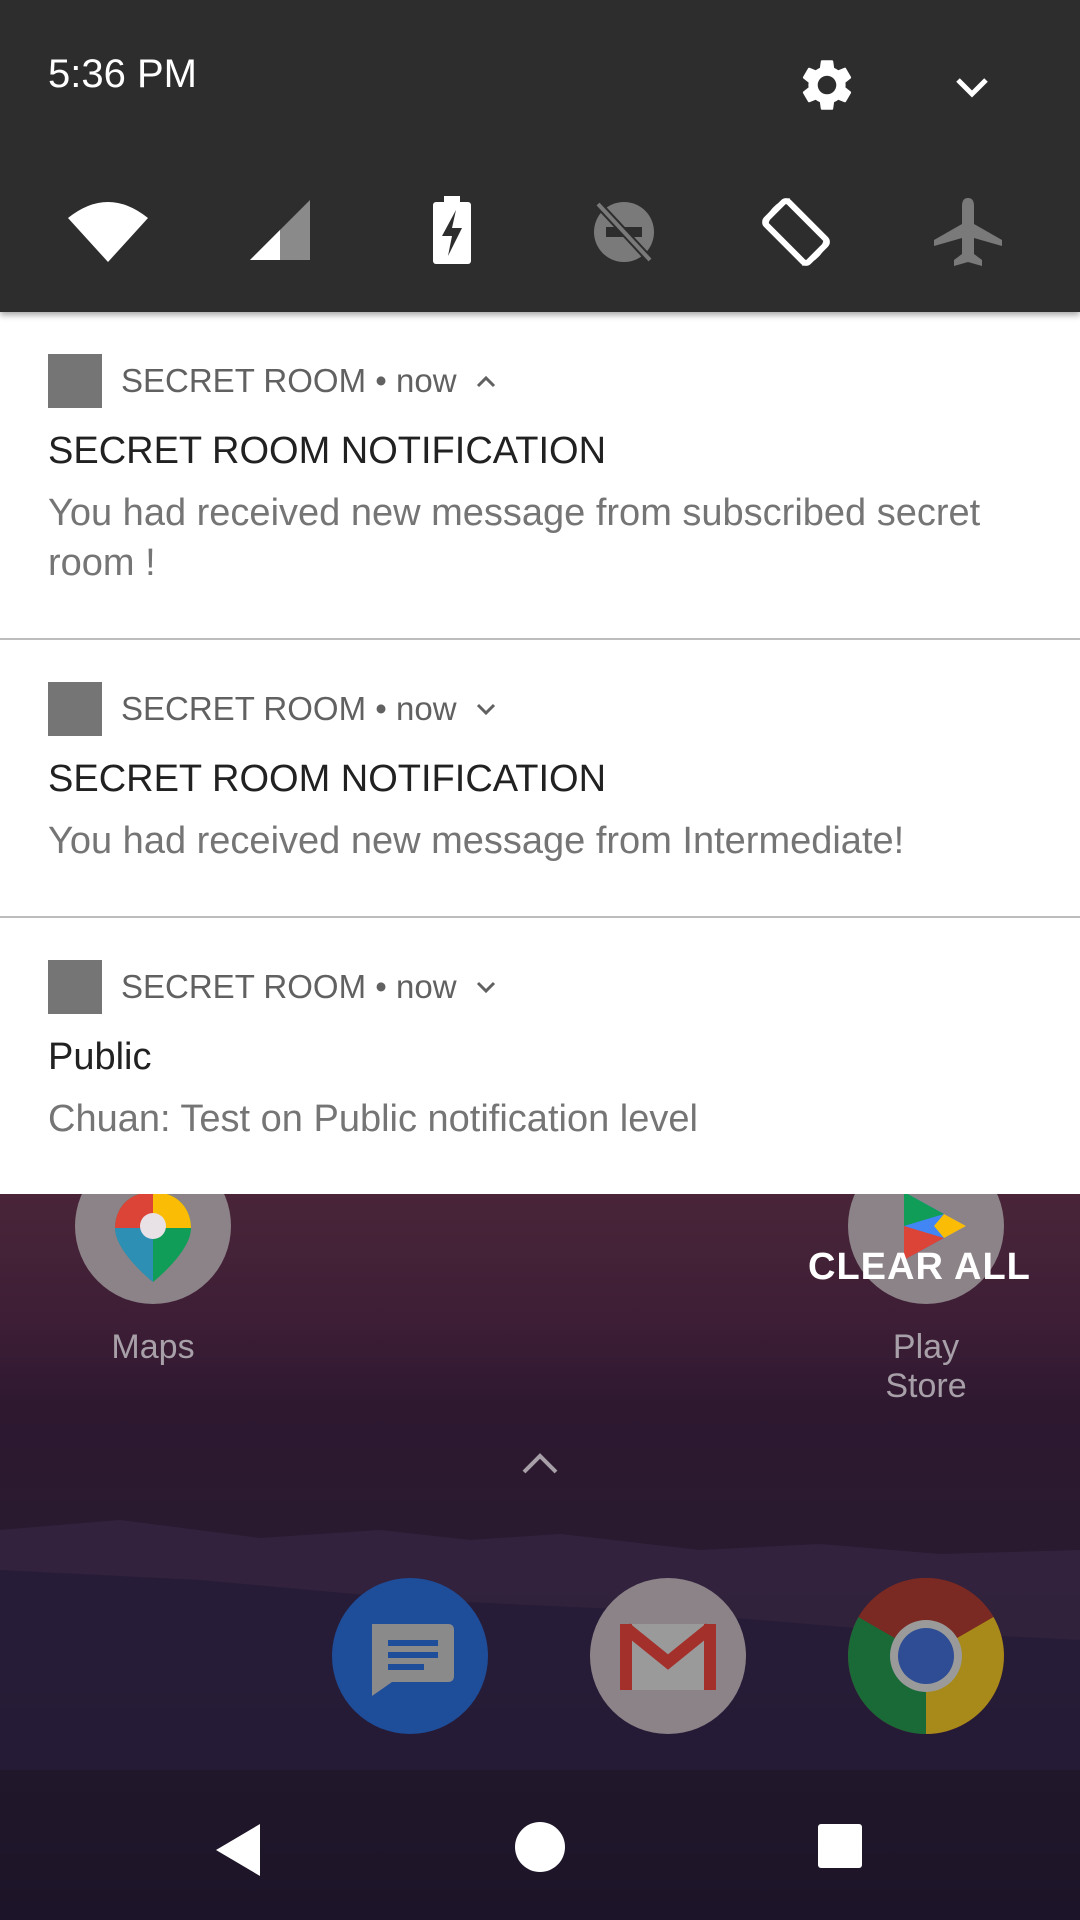 Image resolution: width=1080 pixels, height=1920 pixels. What do you see at coordinates (239, 1850) in the screenshot?
I see `back-icon` at bounding box center [239, 1850].